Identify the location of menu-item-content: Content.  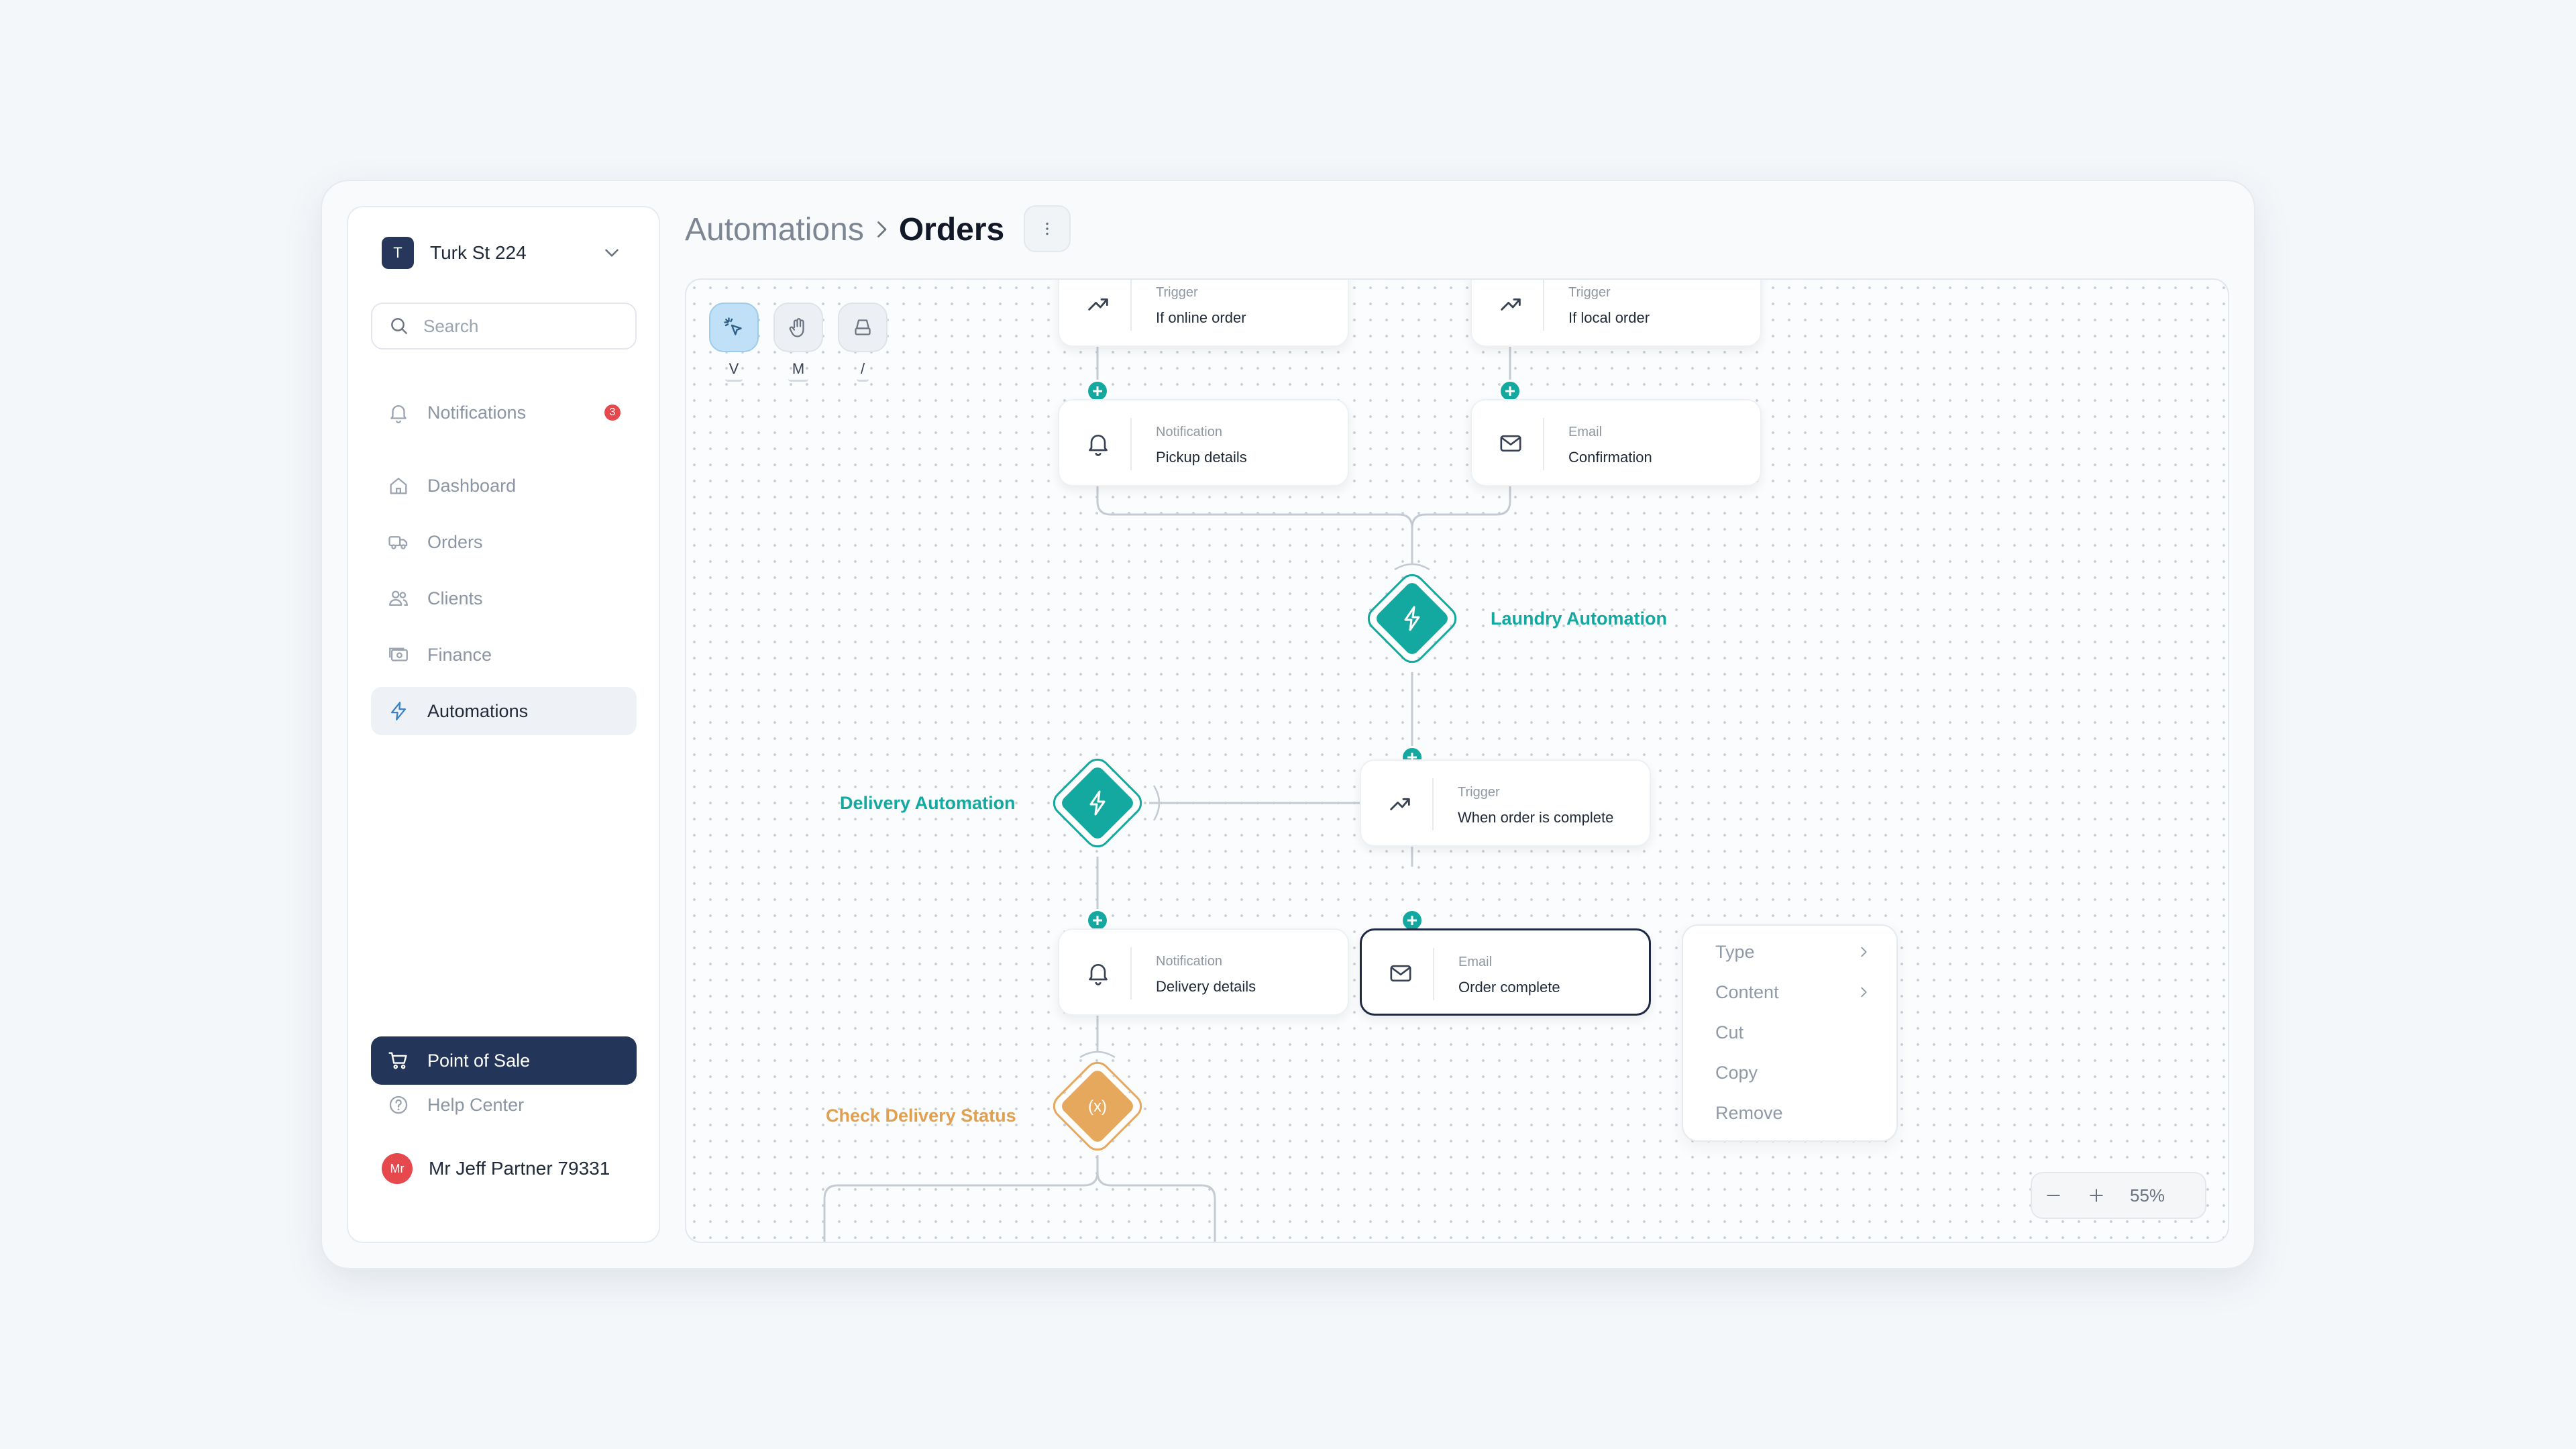
(1747, 992).